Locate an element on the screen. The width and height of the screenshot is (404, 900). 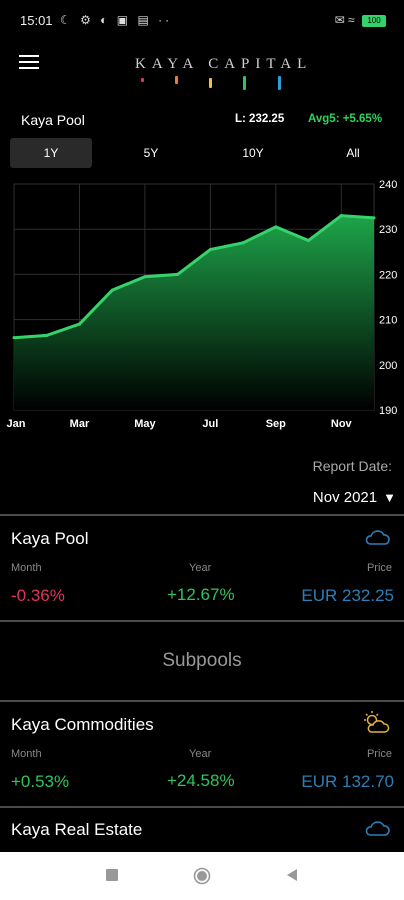
square-icon is located at coordinates (112, 877).